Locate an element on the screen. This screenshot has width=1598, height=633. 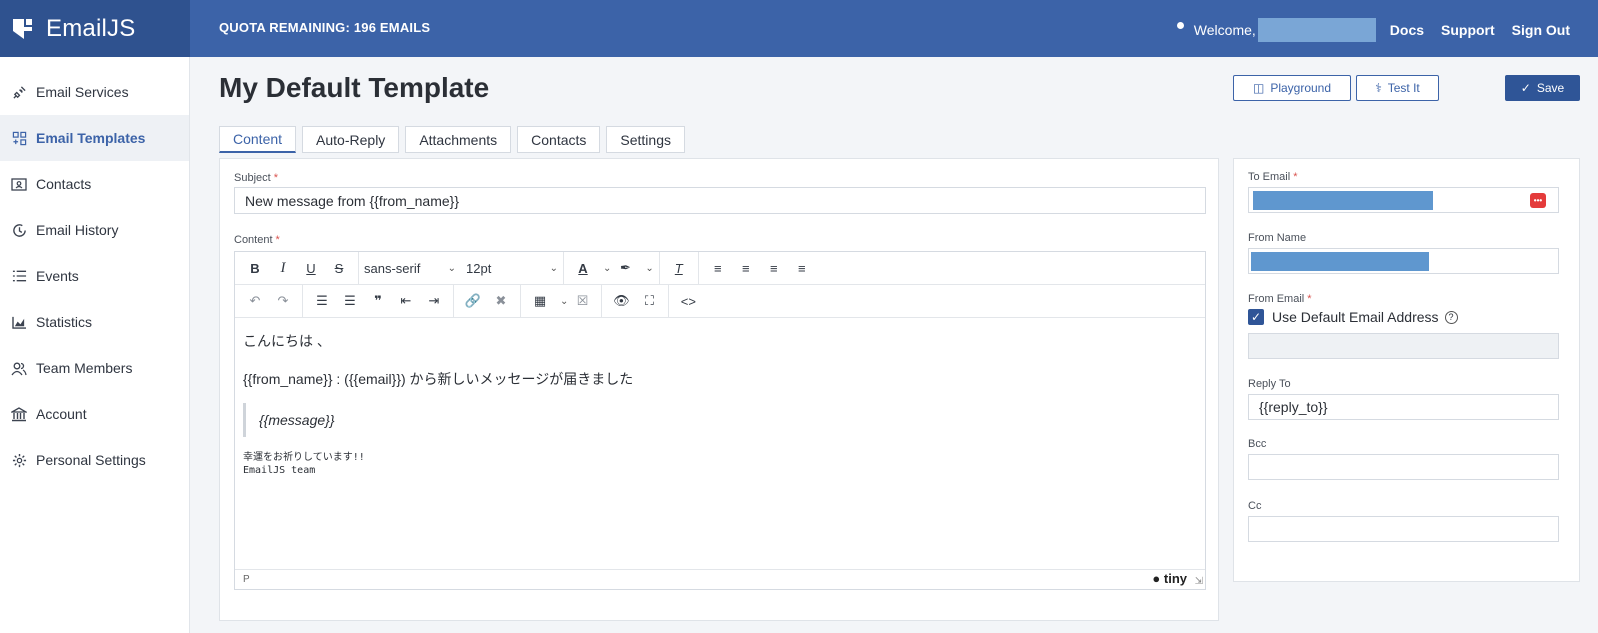
clear-formatting-icon: T is located at coordinates (679, 268).